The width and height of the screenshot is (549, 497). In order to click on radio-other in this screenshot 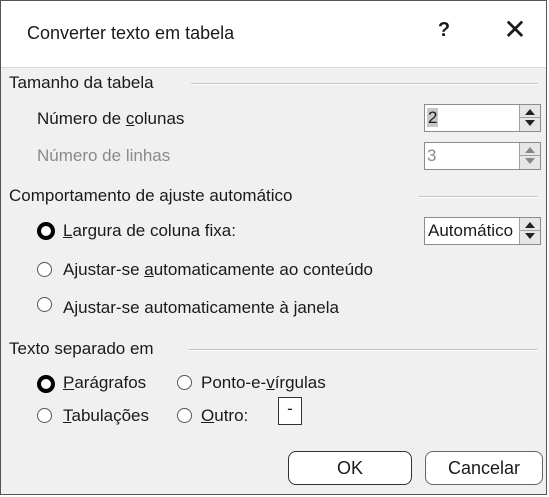, I will do `click(184, 415)`.